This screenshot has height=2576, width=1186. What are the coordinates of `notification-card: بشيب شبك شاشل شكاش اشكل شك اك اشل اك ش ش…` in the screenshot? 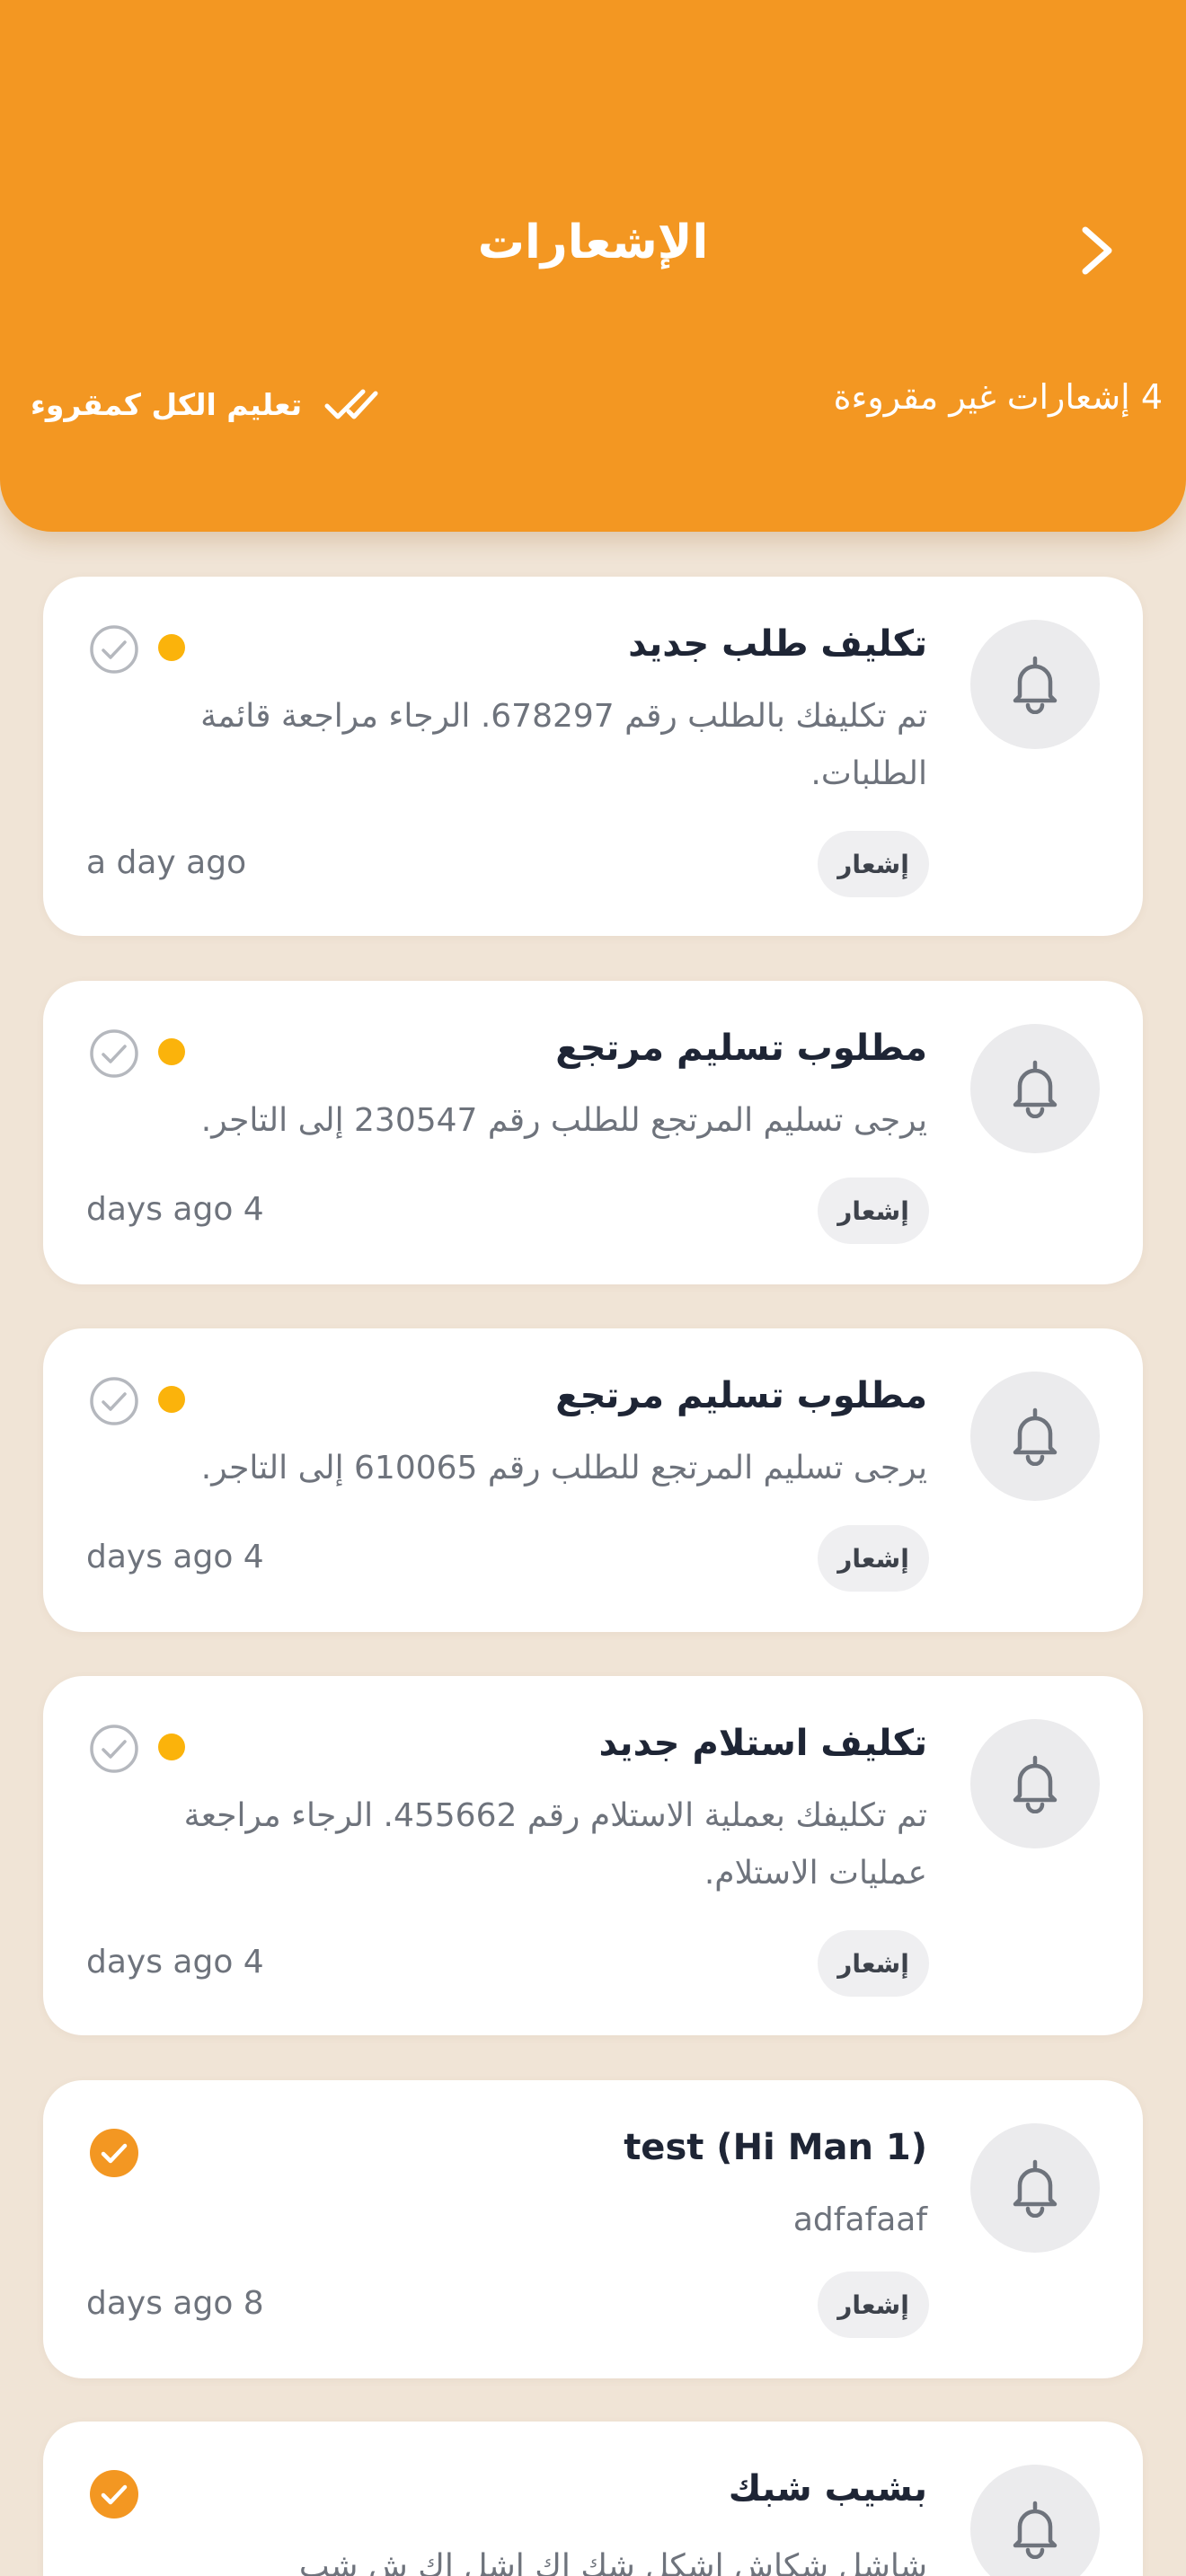 It's located at (593, 2499).